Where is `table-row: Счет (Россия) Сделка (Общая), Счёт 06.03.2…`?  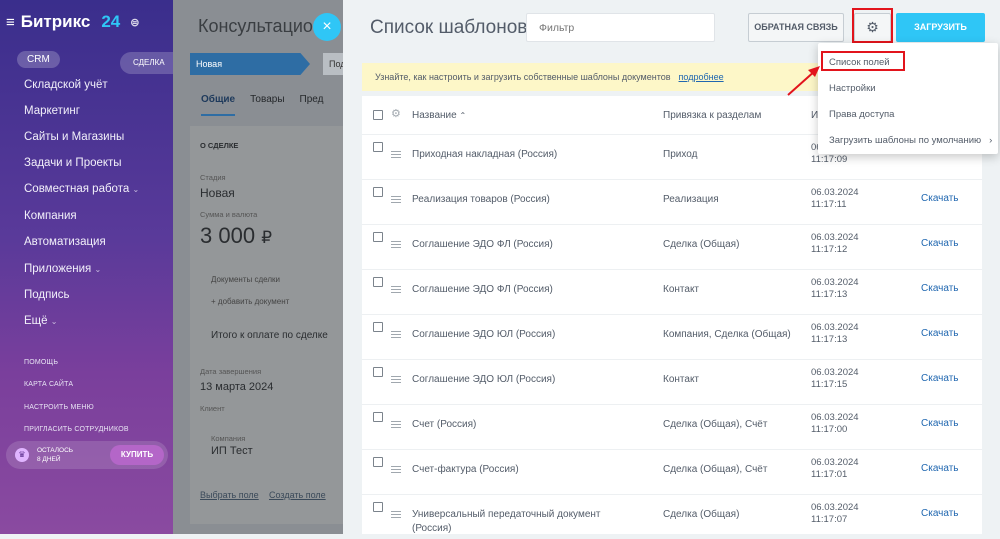
table-row: Счет (Россия) Сделка (Общая), Счёт 06.03.2… is located at coordinates (672, 426).